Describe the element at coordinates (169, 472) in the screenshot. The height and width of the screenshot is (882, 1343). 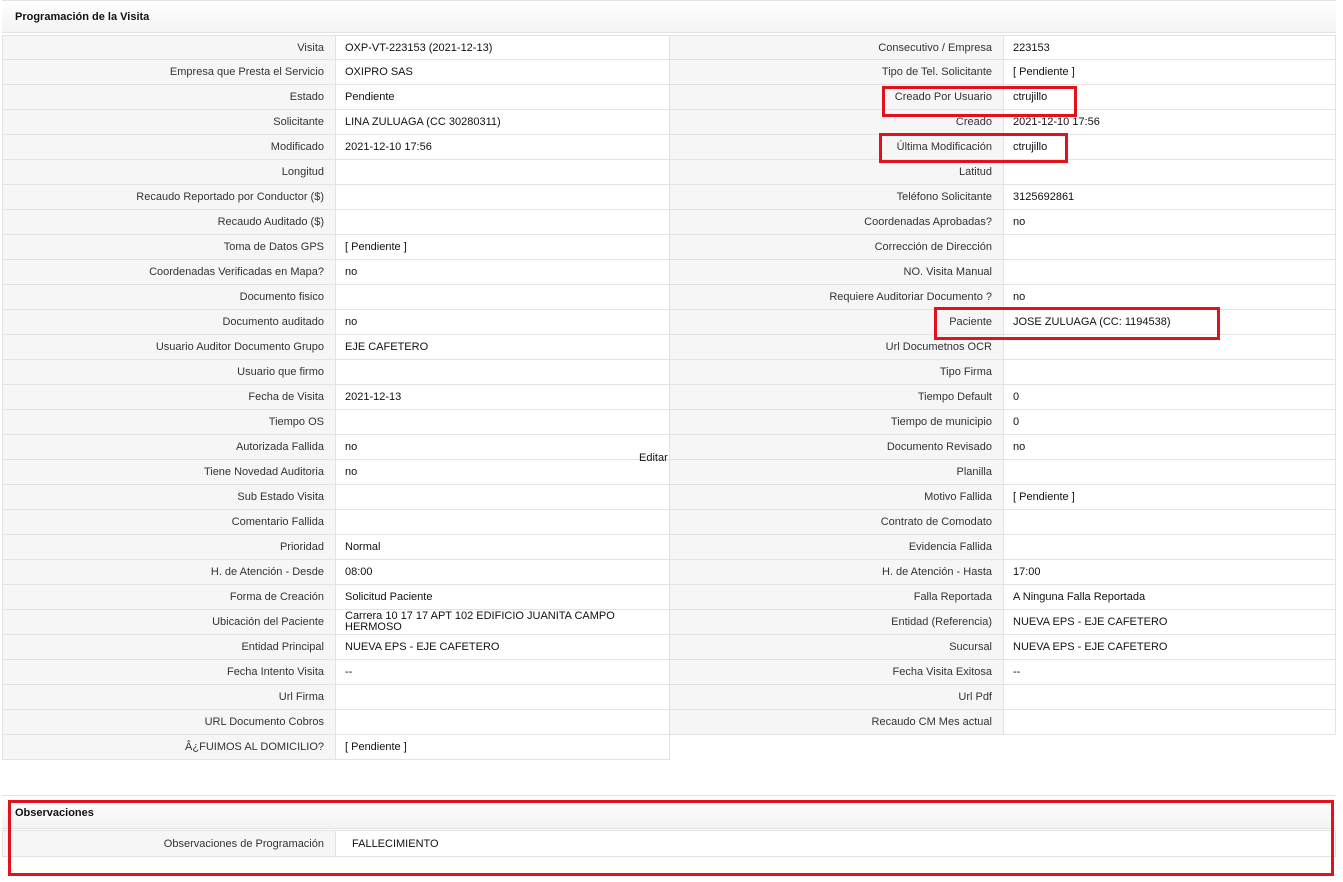
I see `field-label: Tiene Novedad Auditoria` at that location.